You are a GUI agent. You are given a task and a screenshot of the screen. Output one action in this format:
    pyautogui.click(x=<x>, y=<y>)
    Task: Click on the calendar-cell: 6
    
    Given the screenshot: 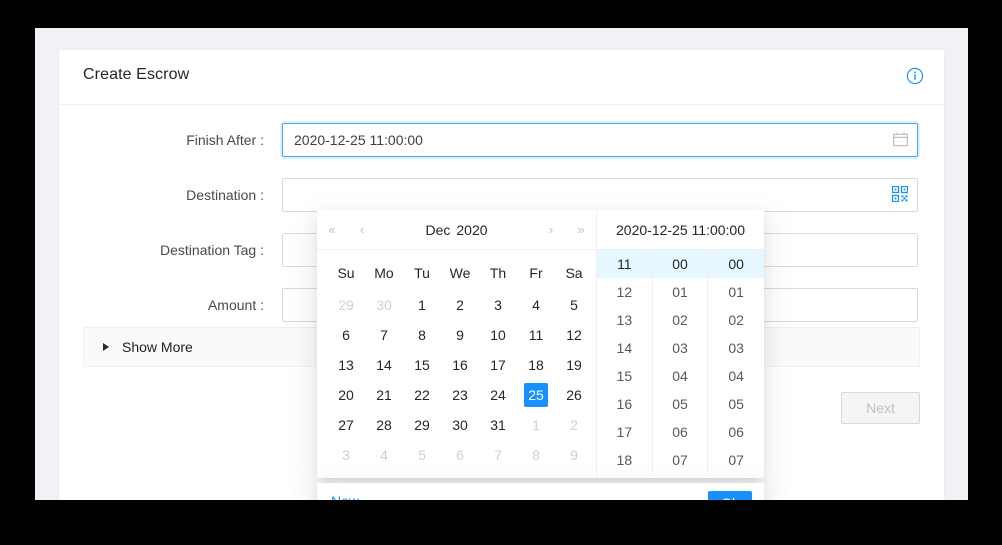 What is the action you would take?
    pyautogui.click(x=346, y=335)
    